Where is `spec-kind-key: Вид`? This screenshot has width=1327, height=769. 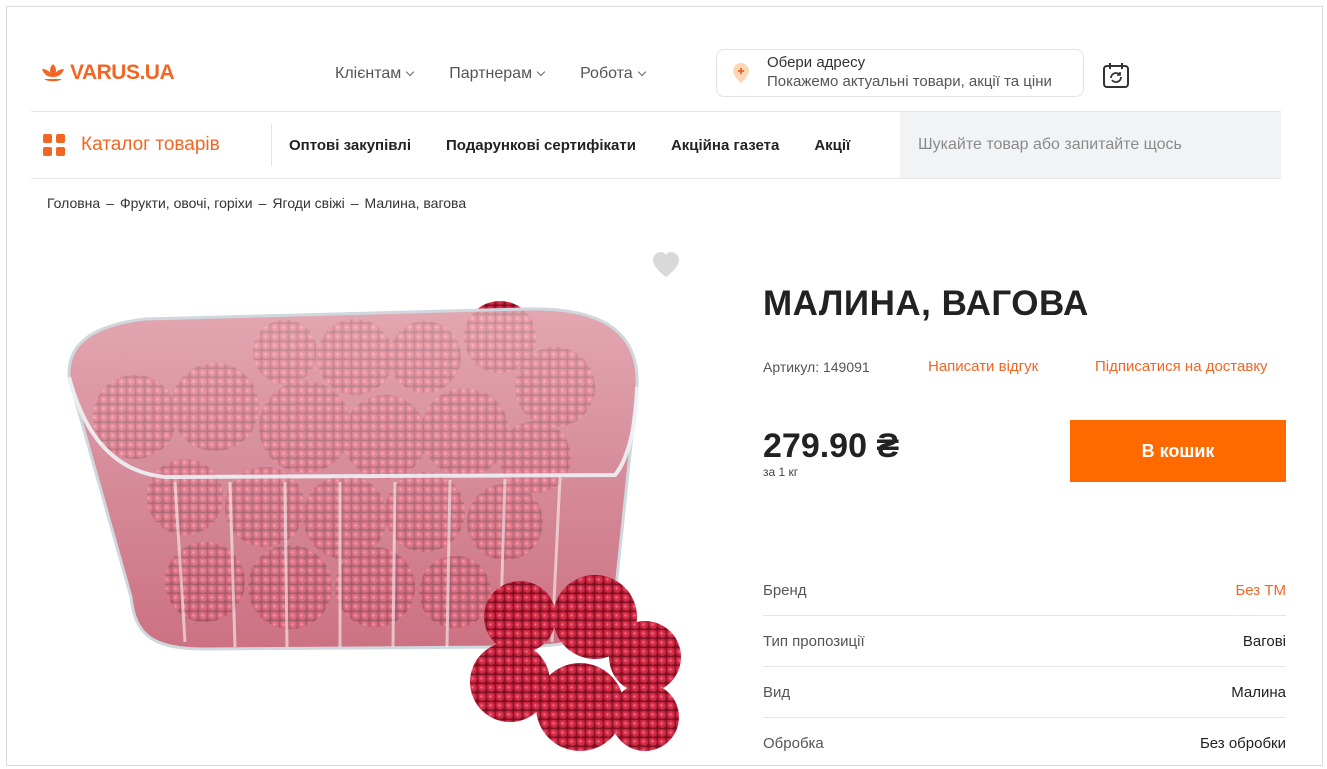
spec-kind-key: Вид is located at coordinates (777, 692).